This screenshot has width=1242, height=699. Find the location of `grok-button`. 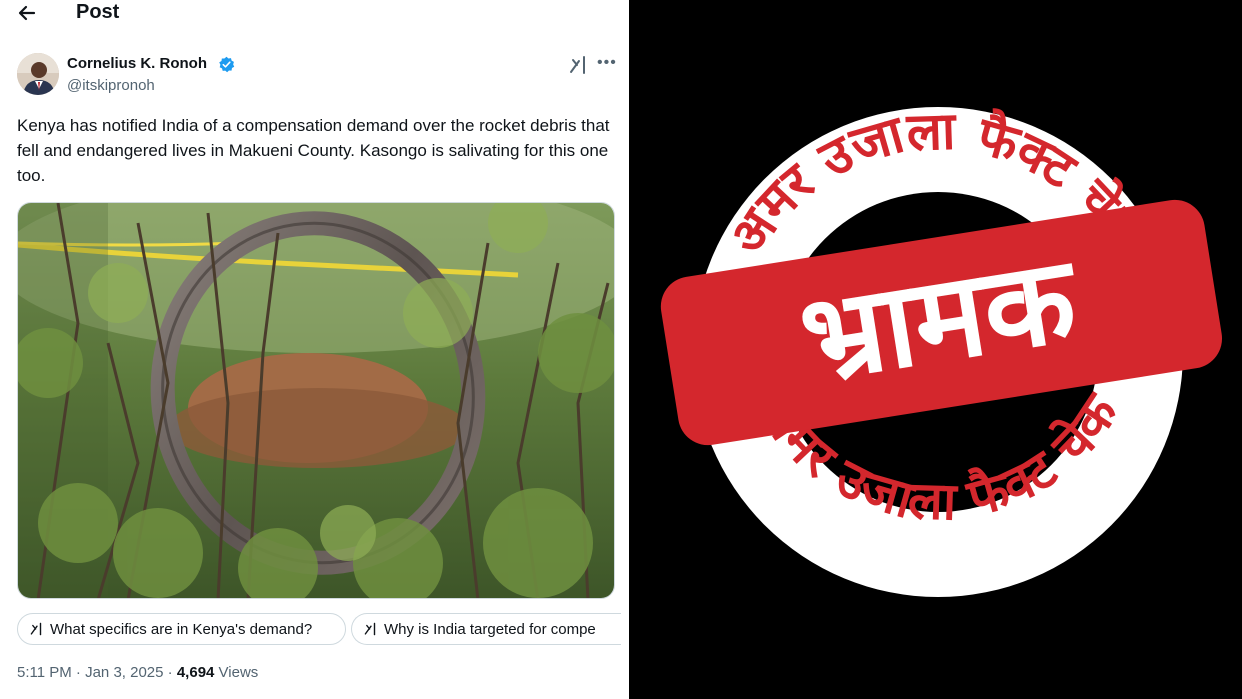

grok-button is located at coordinates (579, 65).